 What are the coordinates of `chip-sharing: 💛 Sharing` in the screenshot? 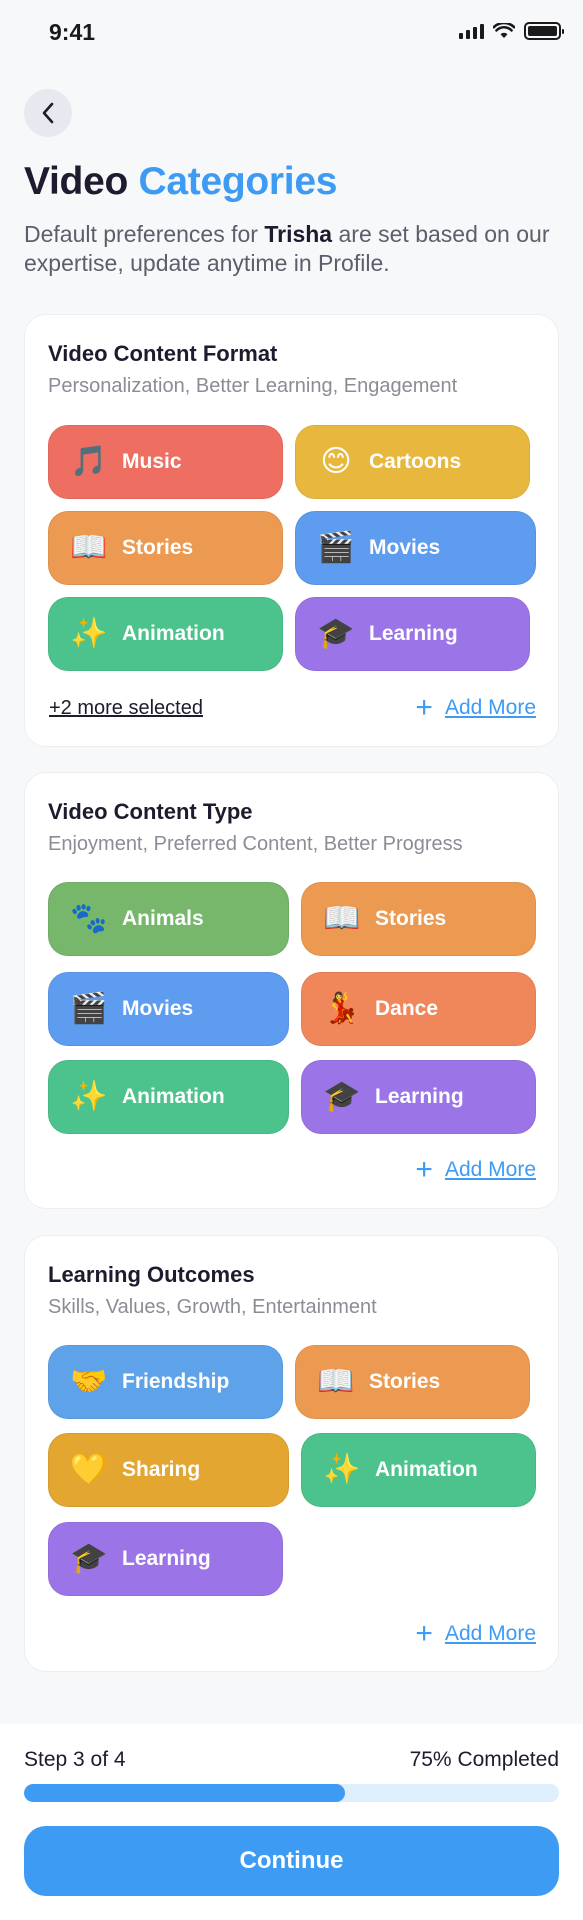 It's located at (168, 1470).